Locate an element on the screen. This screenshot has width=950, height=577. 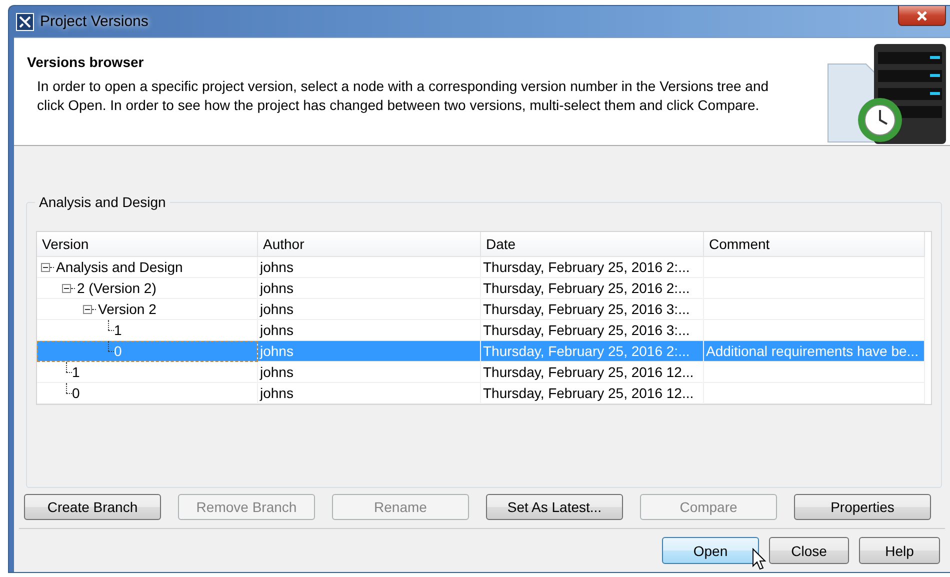
tree-row-cell: Analysis and Design is located at coordinates (147, 267).